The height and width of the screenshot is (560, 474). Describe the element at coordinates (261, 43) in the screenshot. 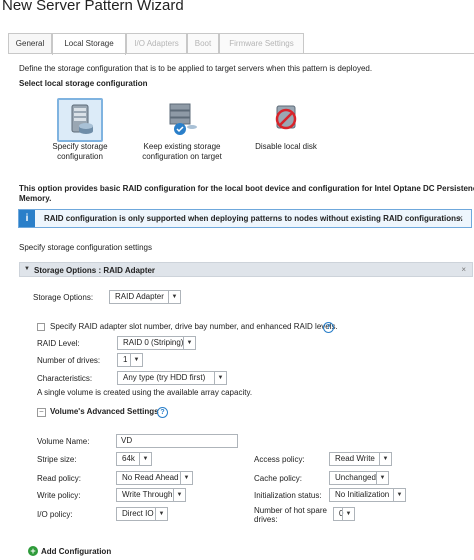

I see `tab-firmware-settings: Firmware Settings` at that location.